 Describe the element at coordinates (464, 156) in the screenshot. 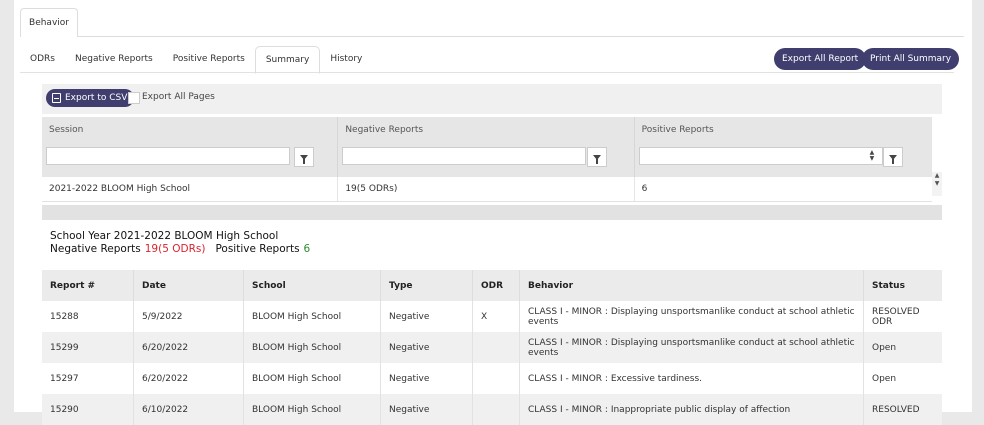

I see `negative-filter-input` at that location.